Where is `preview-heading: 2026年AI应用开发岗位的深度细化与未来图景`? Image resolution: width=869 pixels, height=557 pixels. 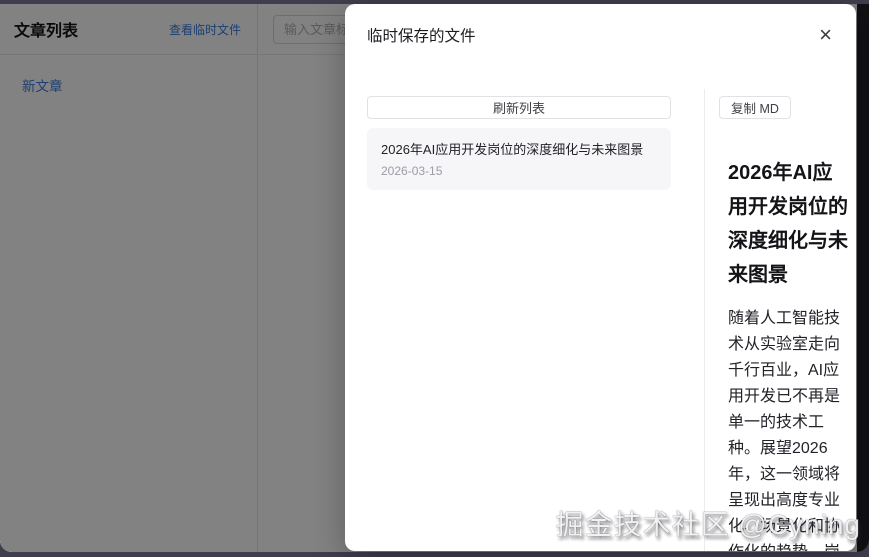 preview-heading: 2026年AI应用开发岗位的深度细化与未来图景 is located at coordinates (788, 224).